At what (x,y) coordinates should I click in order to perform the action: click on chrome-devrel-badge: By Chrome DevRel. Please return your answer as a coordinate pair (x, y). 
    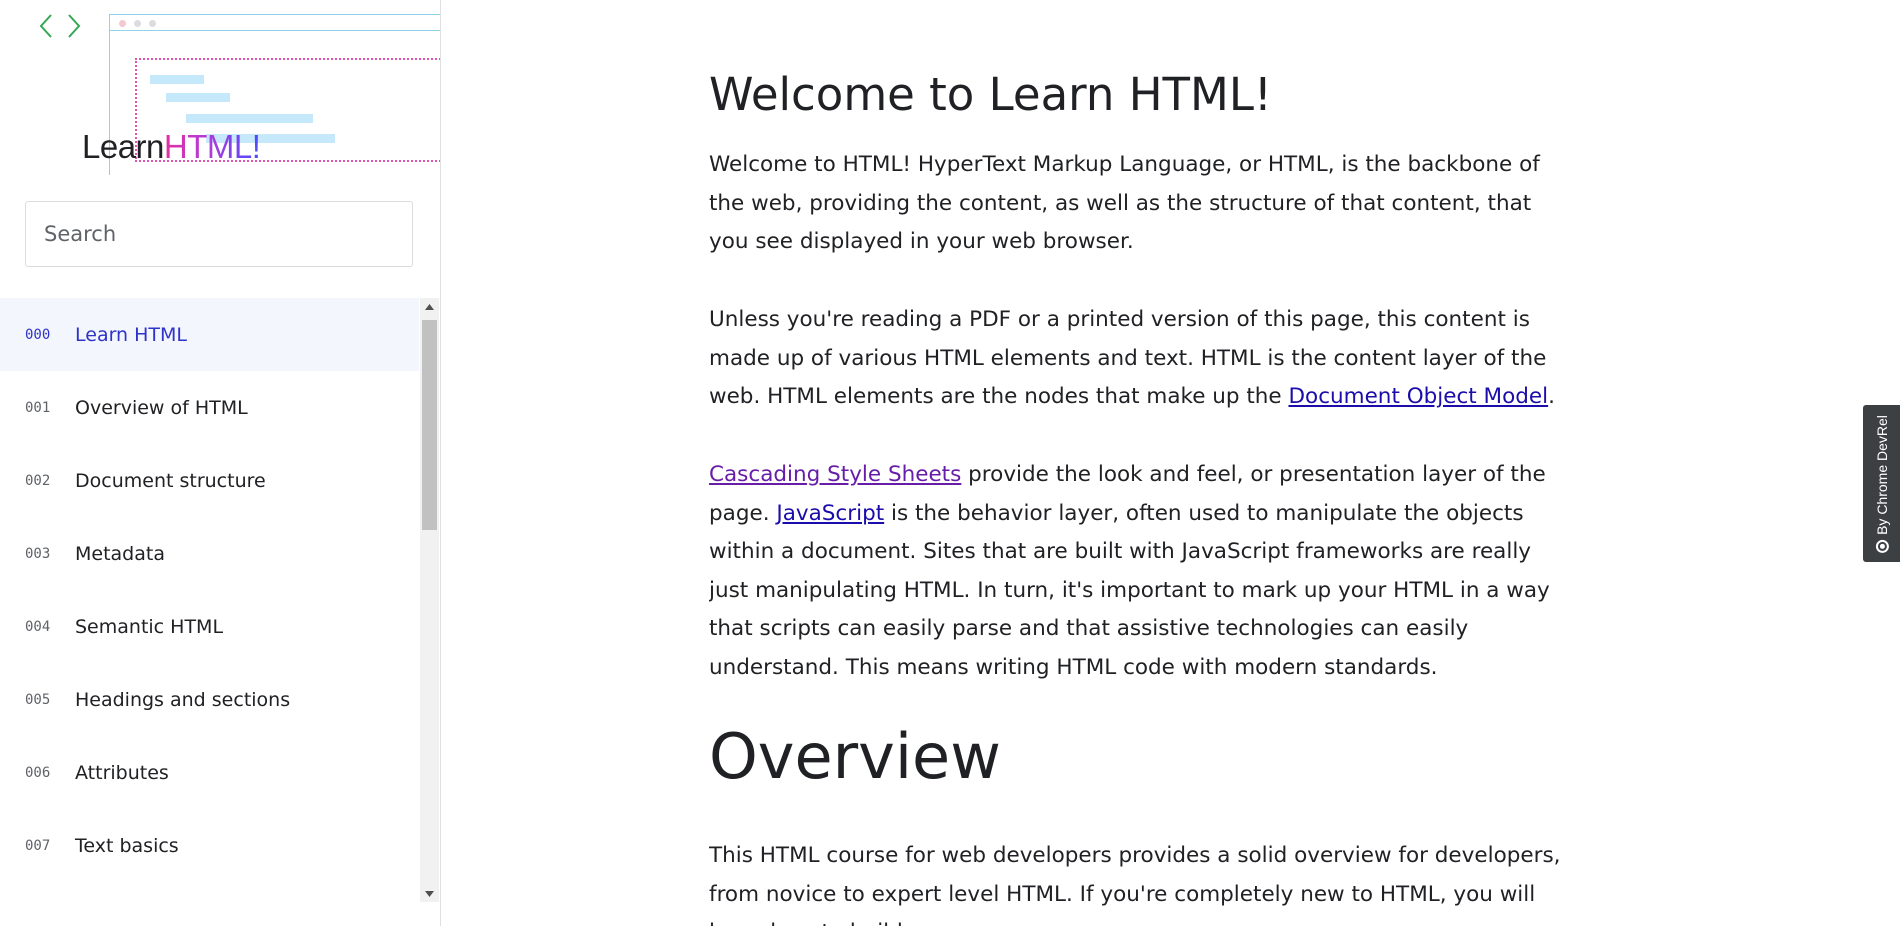
    Looking at the image, I should click on (1881, 483).